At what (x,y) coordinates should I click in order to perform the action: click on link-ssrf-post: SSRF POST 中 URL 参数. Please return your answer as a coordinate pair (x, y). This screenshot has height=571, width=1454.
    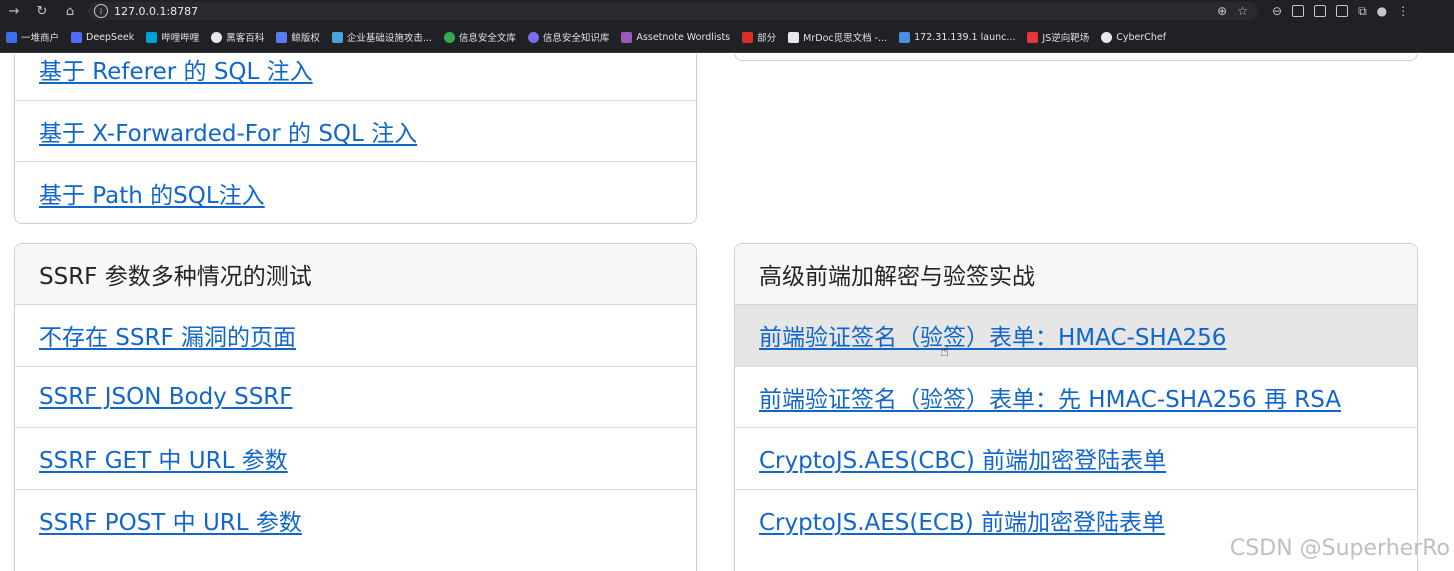
    Looking at the image, I should click on (170, 520).